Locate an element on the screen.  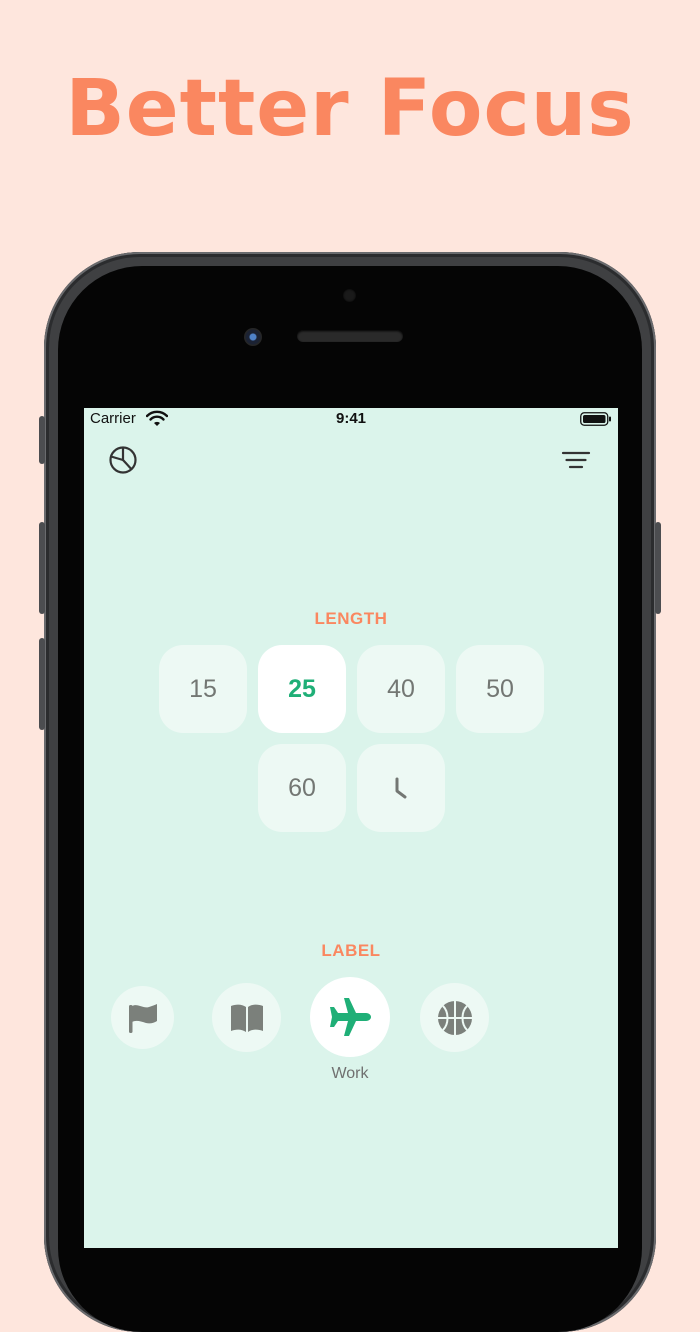
book-icon is located at coordinates (246, 1018).